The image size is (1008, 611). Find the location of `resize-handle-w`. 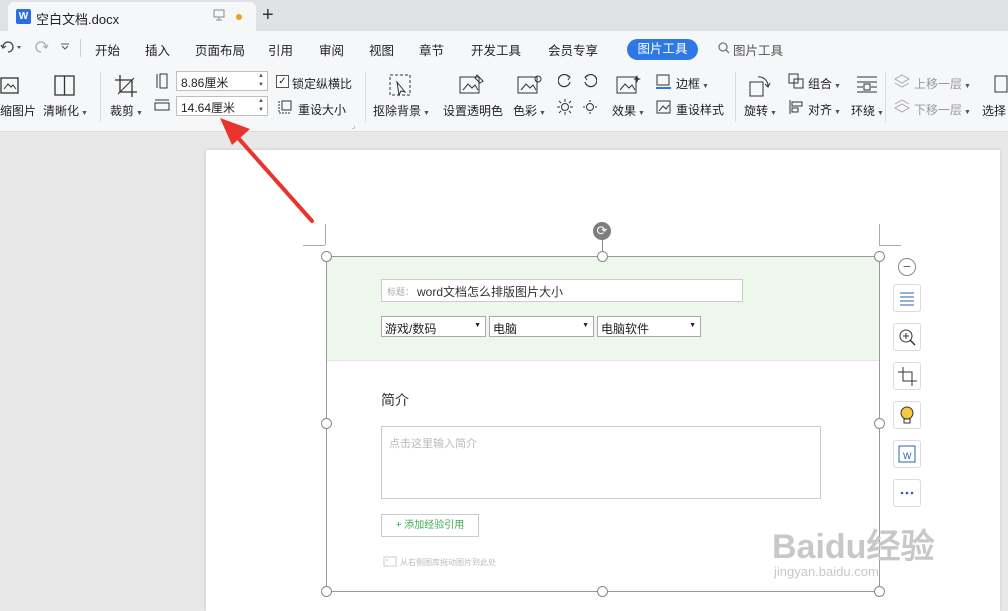

resize-handle-w is located at coordinates (326, 423).